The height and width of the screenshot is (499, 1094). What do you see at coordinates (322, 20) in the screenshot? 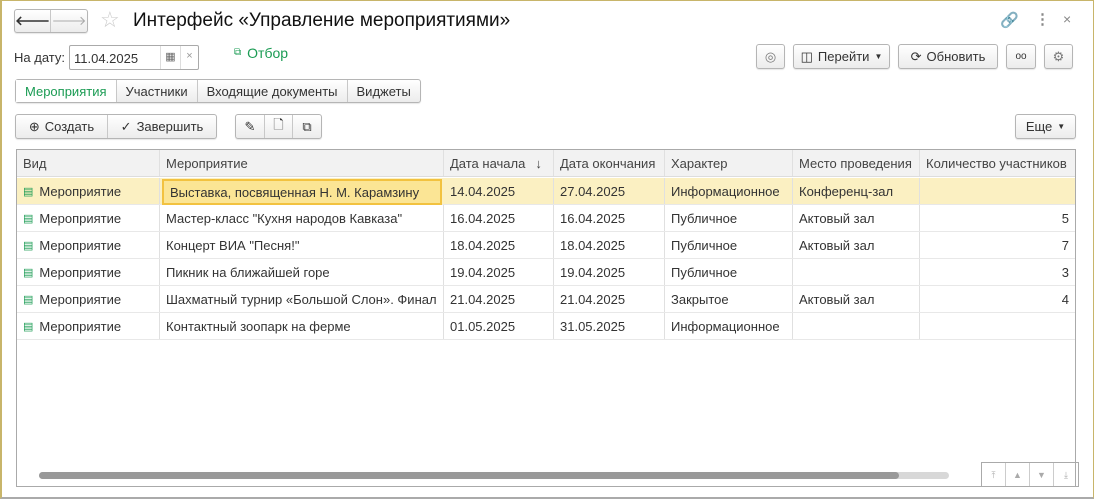
I see `page-title: Интерфейс «Управление мероприятиями»` at bounding box center [322, 20].